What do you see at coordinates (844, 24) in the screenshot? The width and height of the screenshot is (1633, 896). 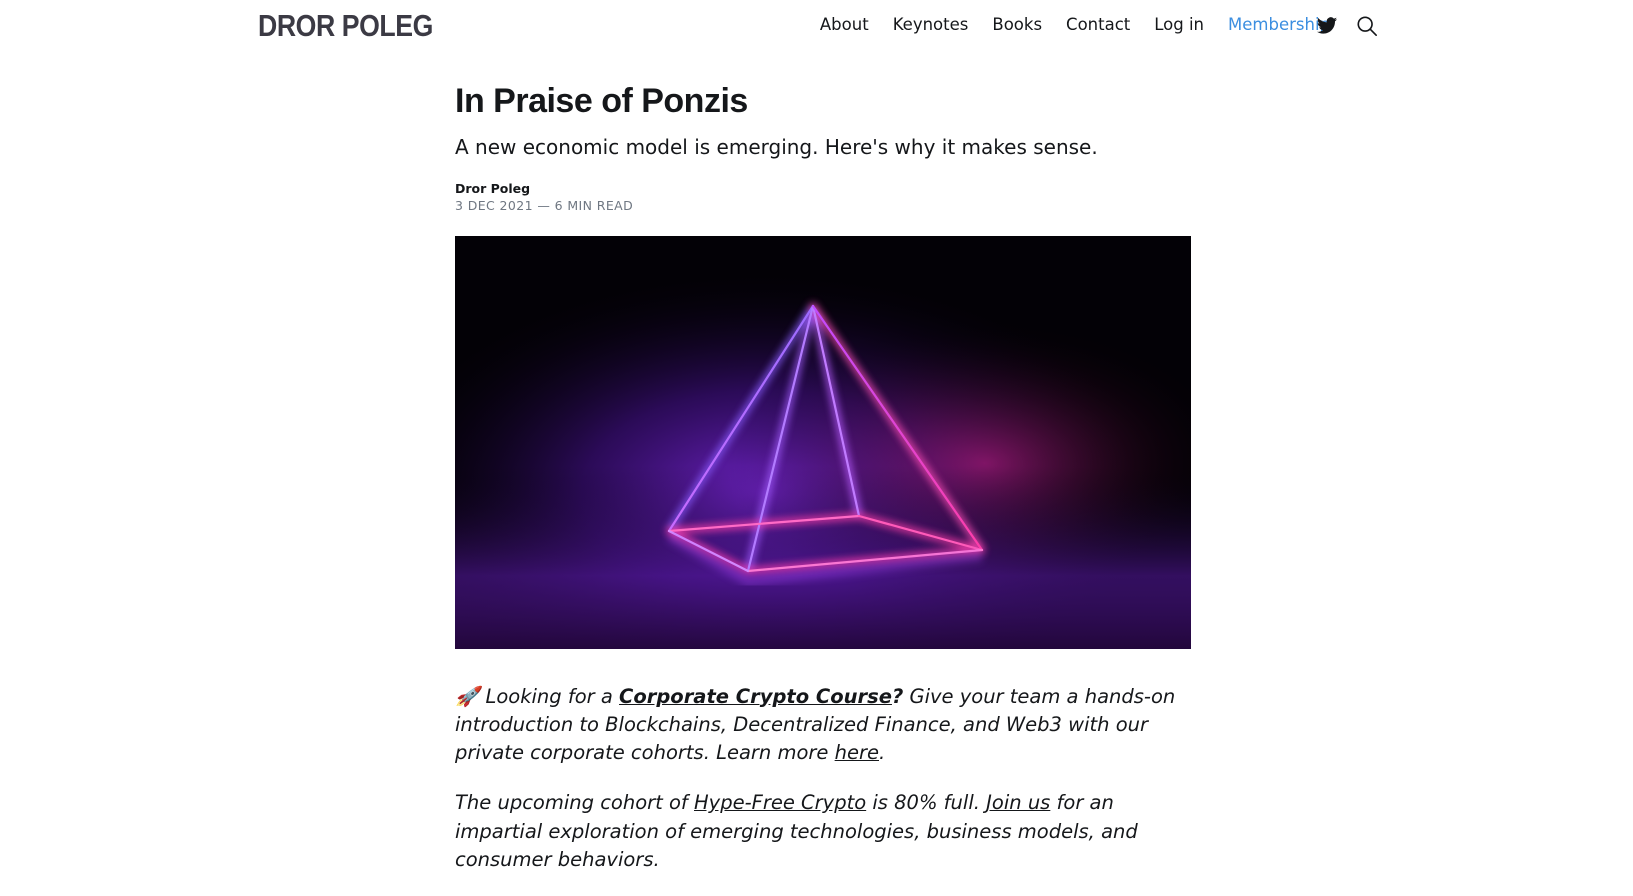 I see `nav-about: About` at bounding box center [844, 24].